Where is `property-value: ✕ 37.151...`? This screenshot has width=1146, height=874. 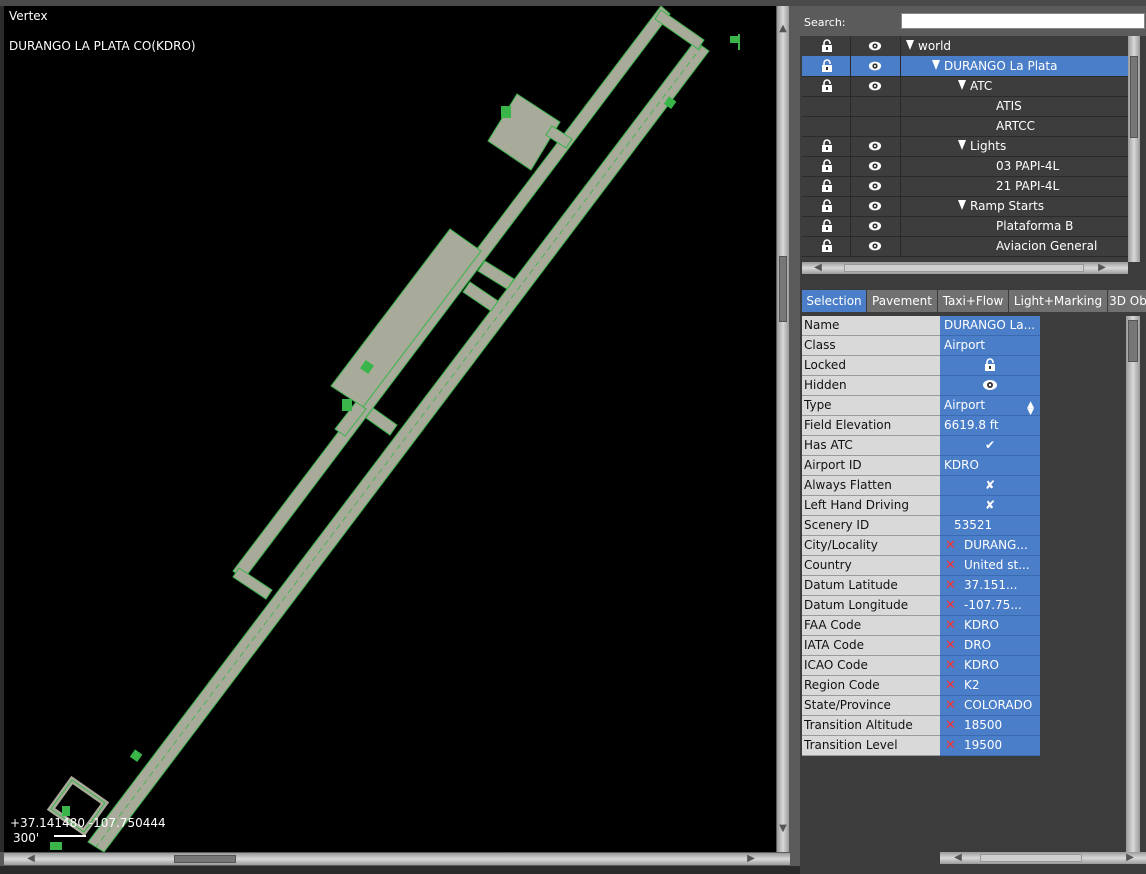 property-value: ✕ 37.151... is located at coordinates (990, 586).